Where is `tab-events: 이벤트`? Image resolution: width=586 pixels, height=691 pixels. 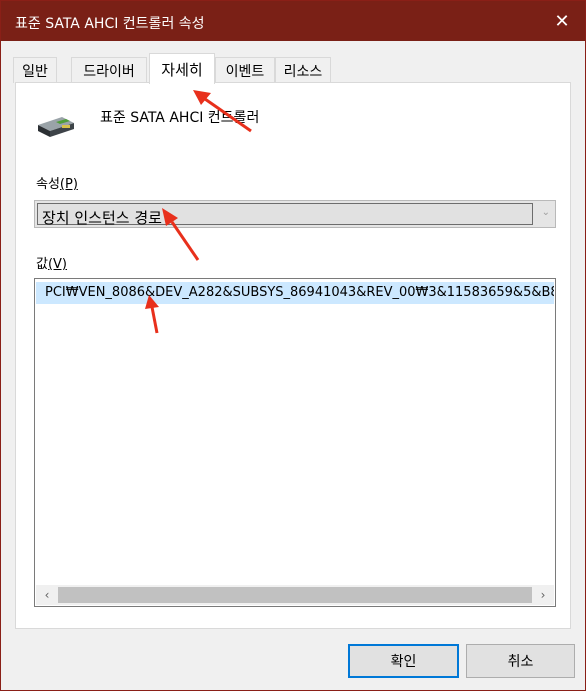 tab-events: 이벤트 is located at coordinates (245, 70).